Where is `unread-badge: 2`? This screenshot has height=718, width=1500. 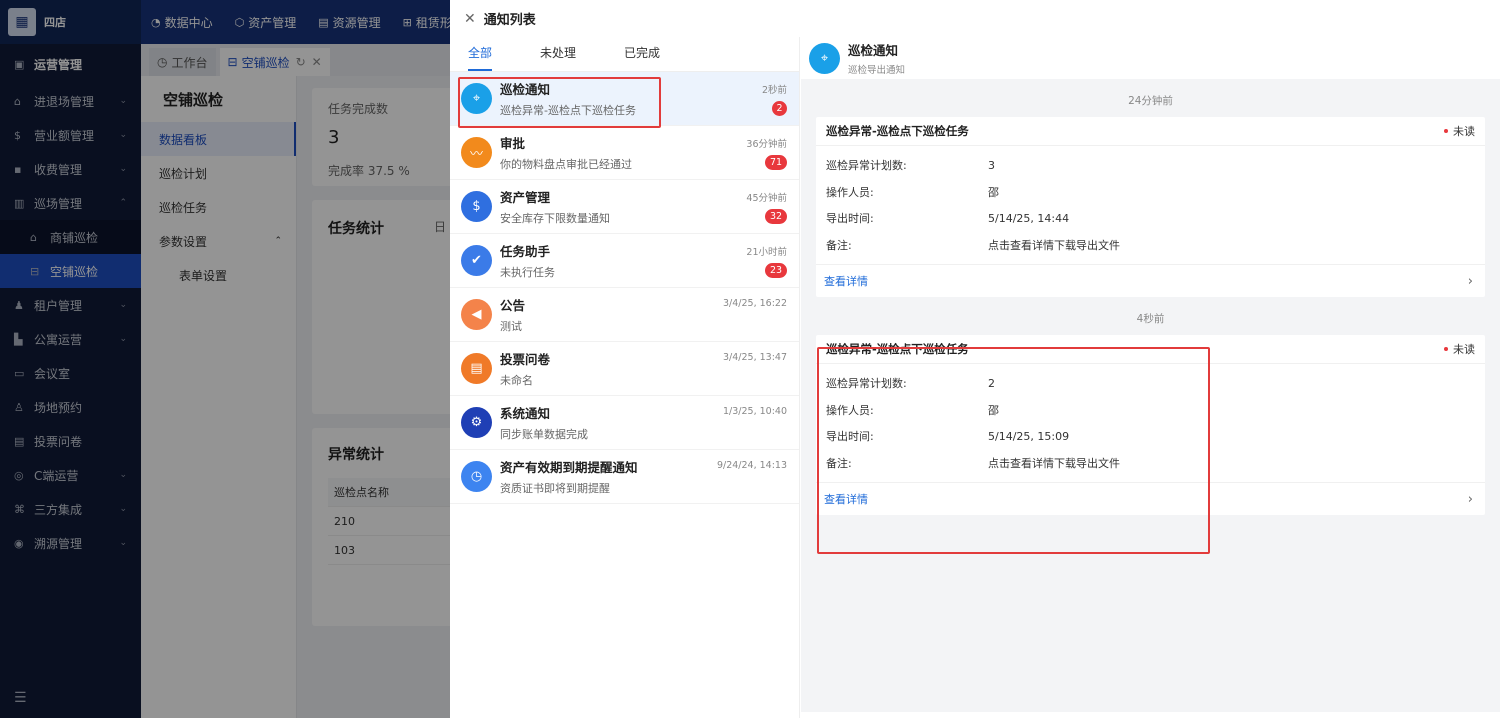 unread-badge: 2 is located at coordinates (779, 108).